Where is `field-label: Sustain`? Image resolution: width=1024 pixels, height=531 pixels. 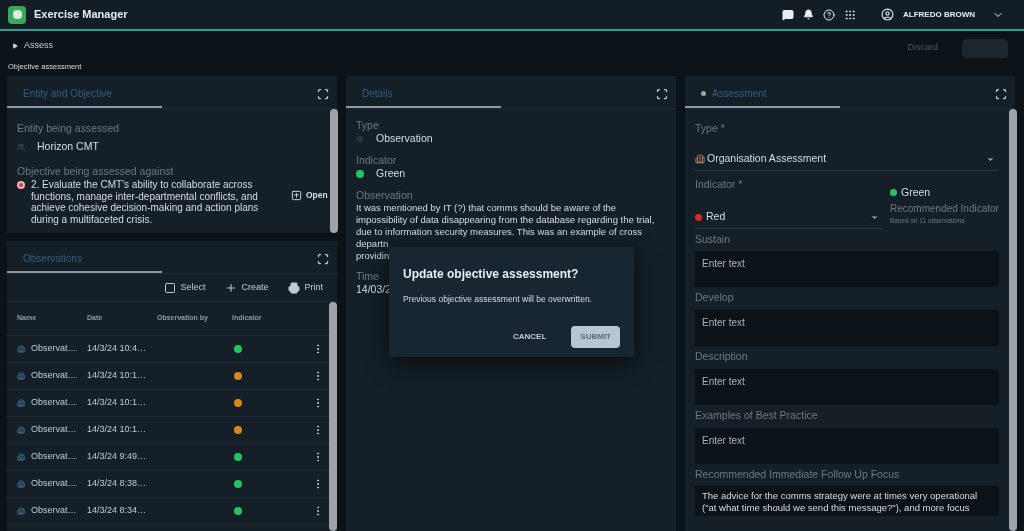
field-label: Sustain is located at coordinates (713, 239).